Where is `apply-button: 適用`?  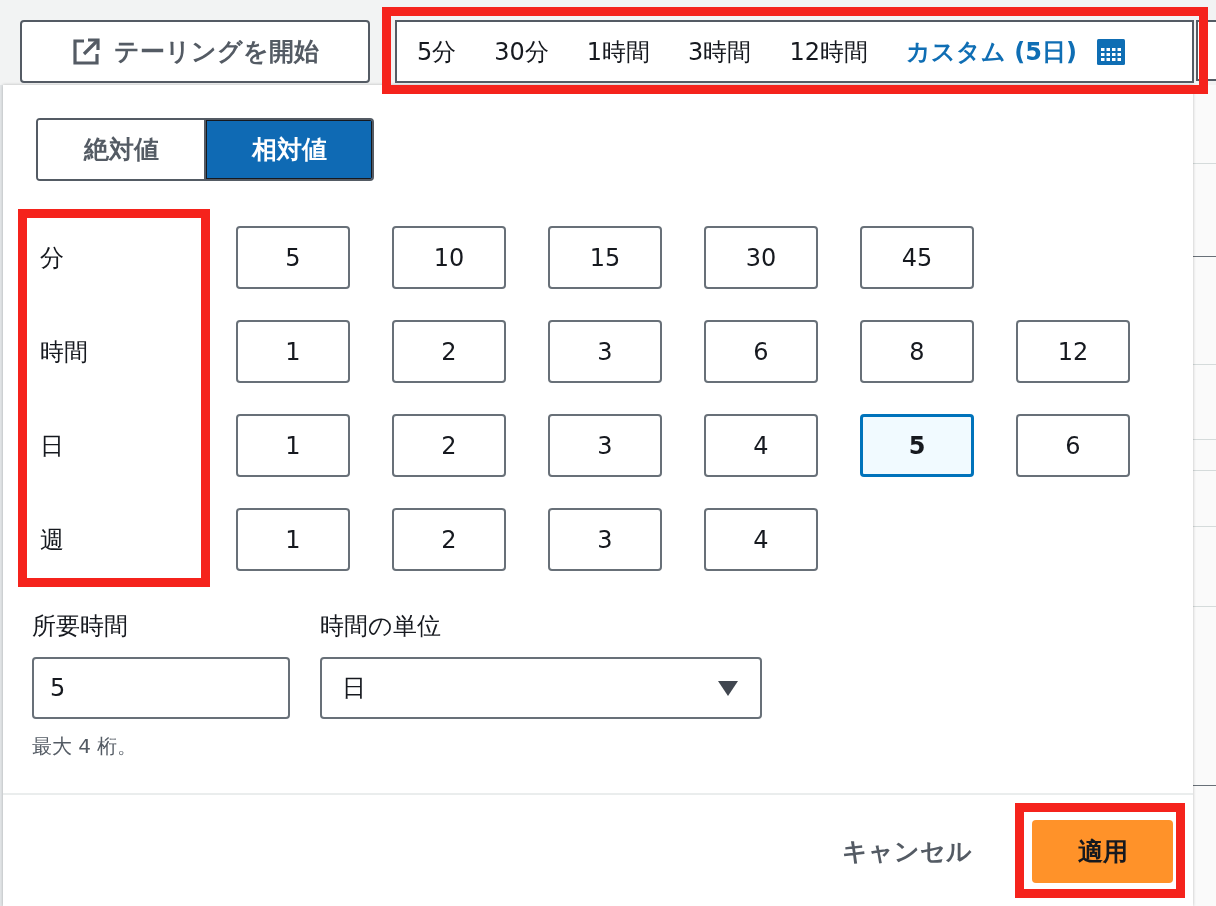 apply-button: 適用 is located at coordinates (1102, 851).